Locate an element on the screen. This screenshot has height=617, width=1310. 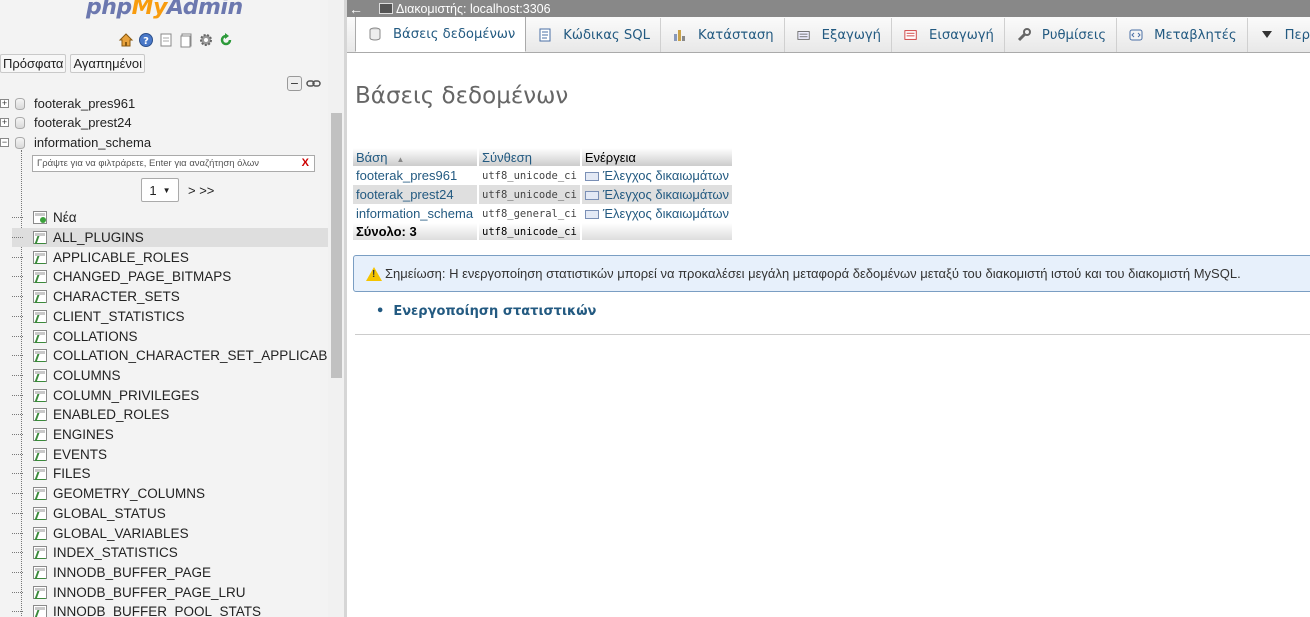
db-item-label: footerak_pres961 is located at coordinates (84, 103).